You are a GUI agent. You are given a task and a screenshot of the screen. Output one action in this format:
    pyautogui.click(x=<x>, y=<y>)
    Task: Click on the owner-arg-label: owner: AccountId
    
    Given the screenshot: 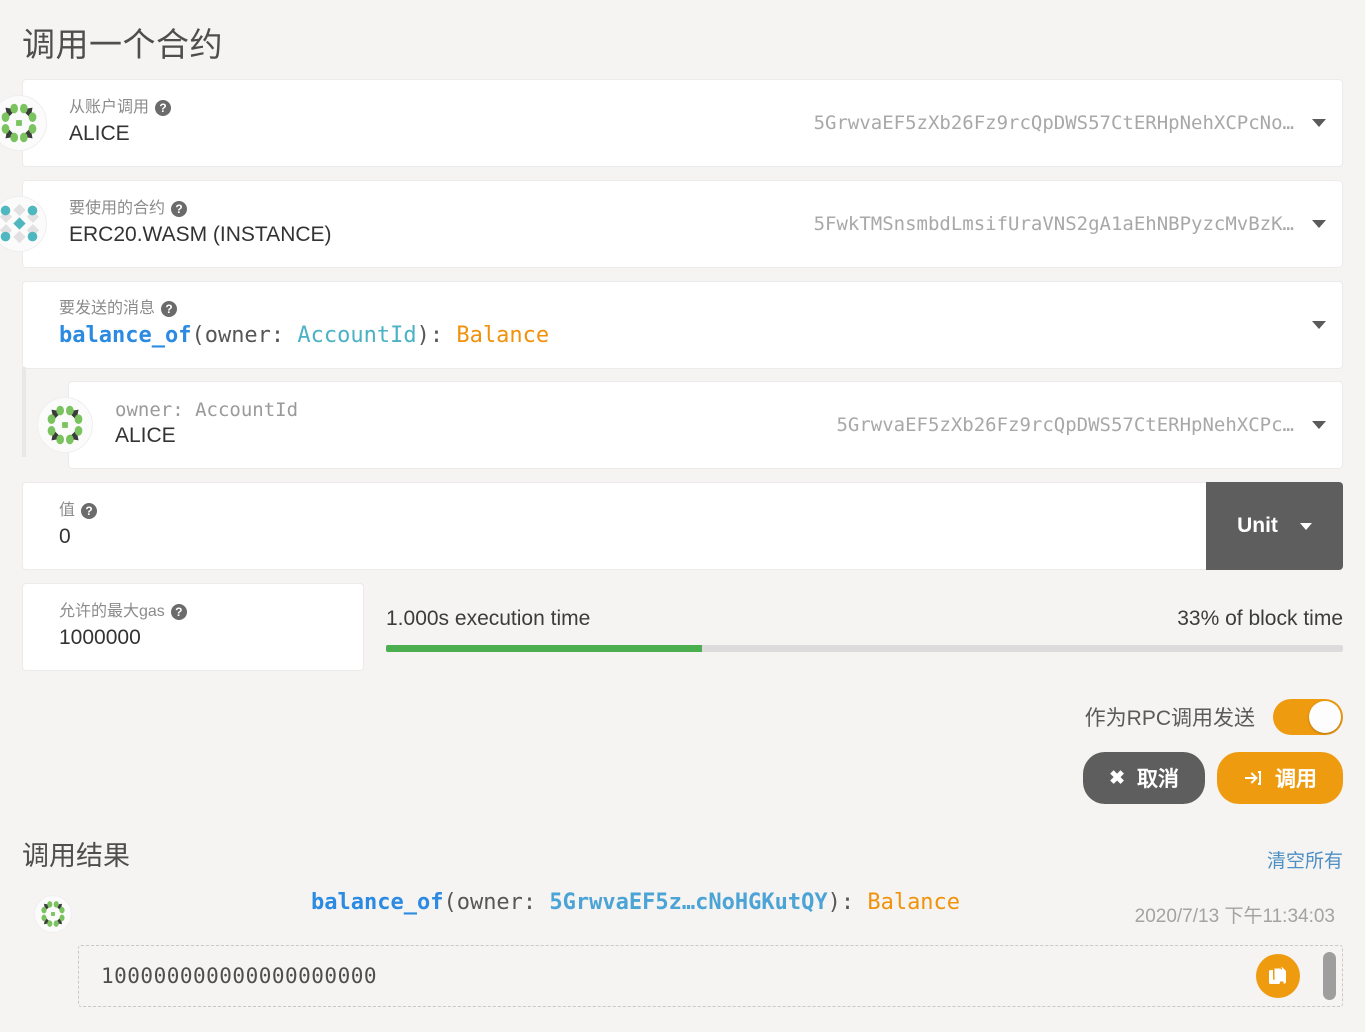 What is the action you would take?
    pyautogui.click(x=207, y=410)
    